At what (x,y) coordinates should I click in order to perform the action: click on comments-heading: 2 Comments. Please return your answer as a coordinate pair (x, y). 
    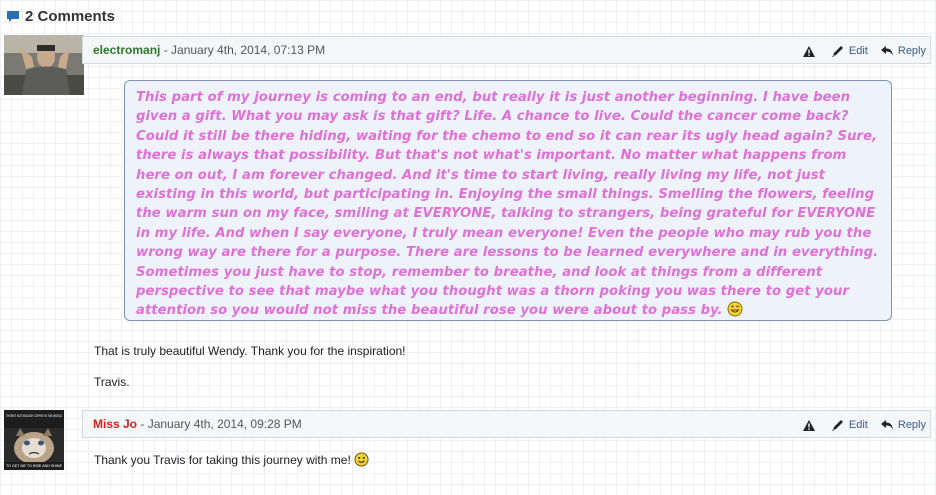
    Looking at the image, I should click on (60, 16).